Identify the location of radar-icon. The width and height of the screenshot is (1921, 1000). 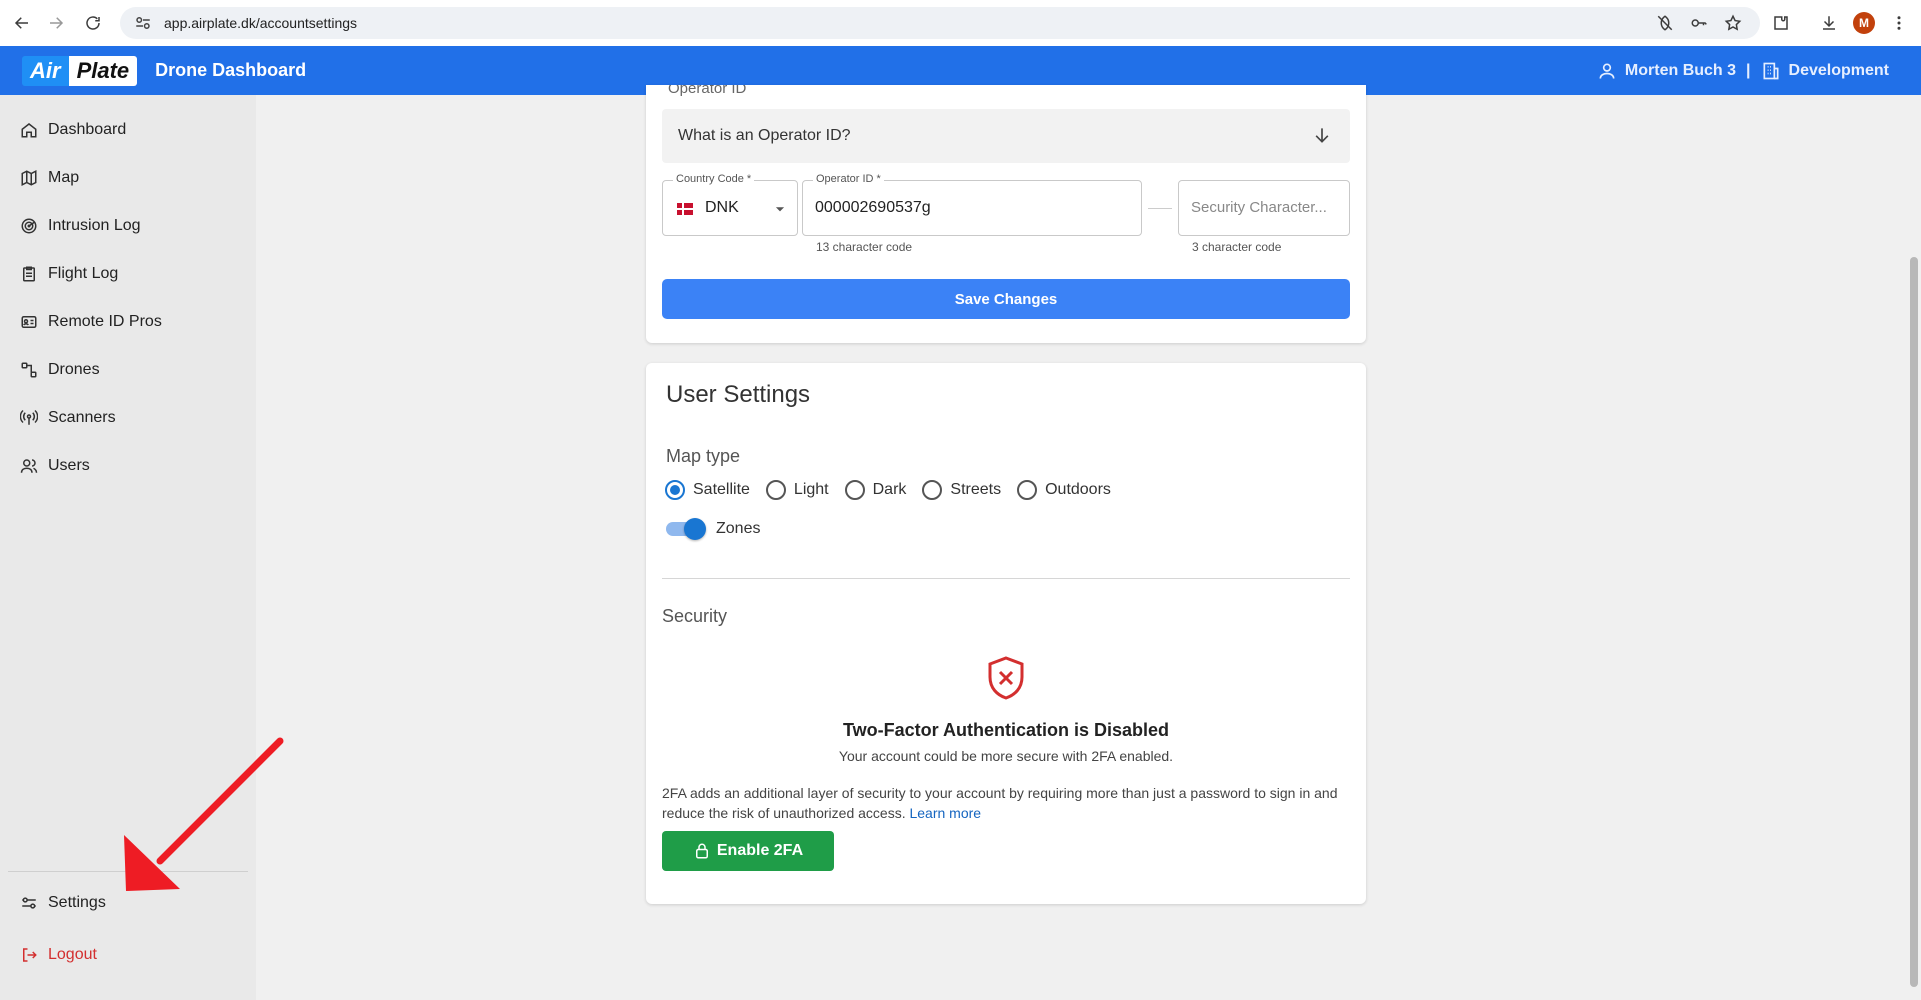
(29, 226).